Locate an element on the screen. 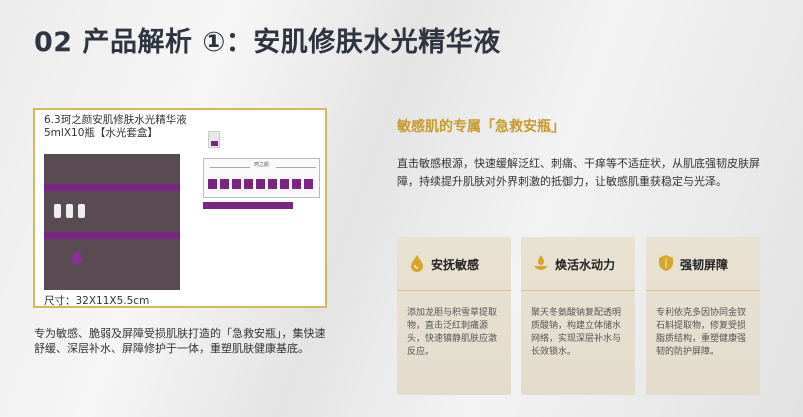 Image resolution: width=803 pixels, height=417 pixels. product-name: 6.3珂之颜安肌修肤水光精华液 5mlX10瓶【水光套盒】 is located at coordinates (115, 127).